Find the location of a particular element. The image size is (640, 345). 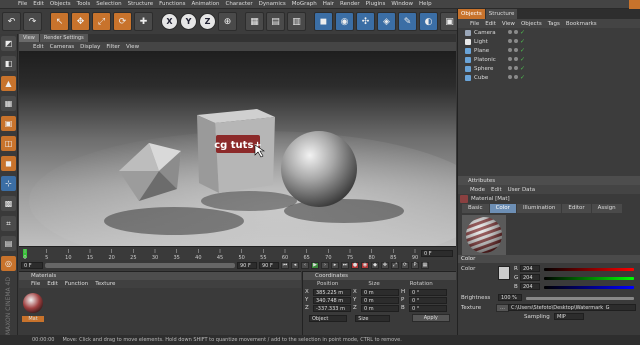

texture-path-field: C:\Users\Stefoto\Desktop\Watermark_G is located at coordinates (572, 307).